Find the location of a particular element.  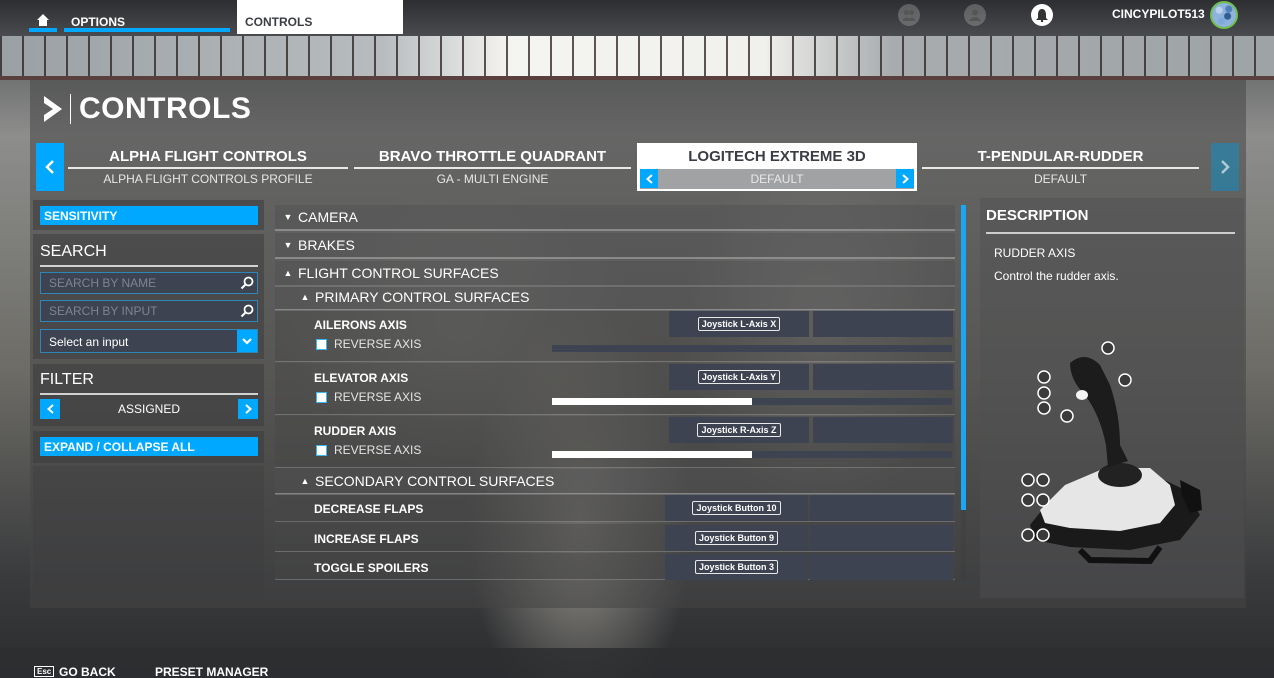

input-keycap: Joystick Button 9 is located at coordinates (736, 538).